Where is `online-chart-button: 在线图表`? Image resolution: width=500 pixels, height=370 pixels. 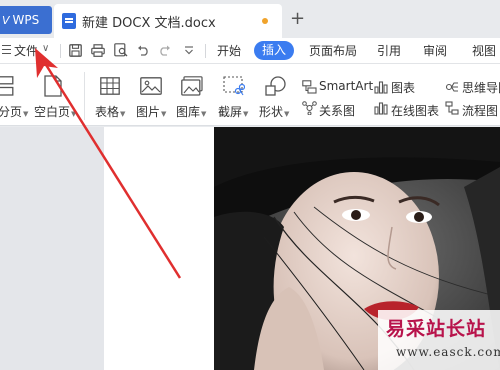 online-chart-button: 在线图表 is located at coordinates (415, 110).